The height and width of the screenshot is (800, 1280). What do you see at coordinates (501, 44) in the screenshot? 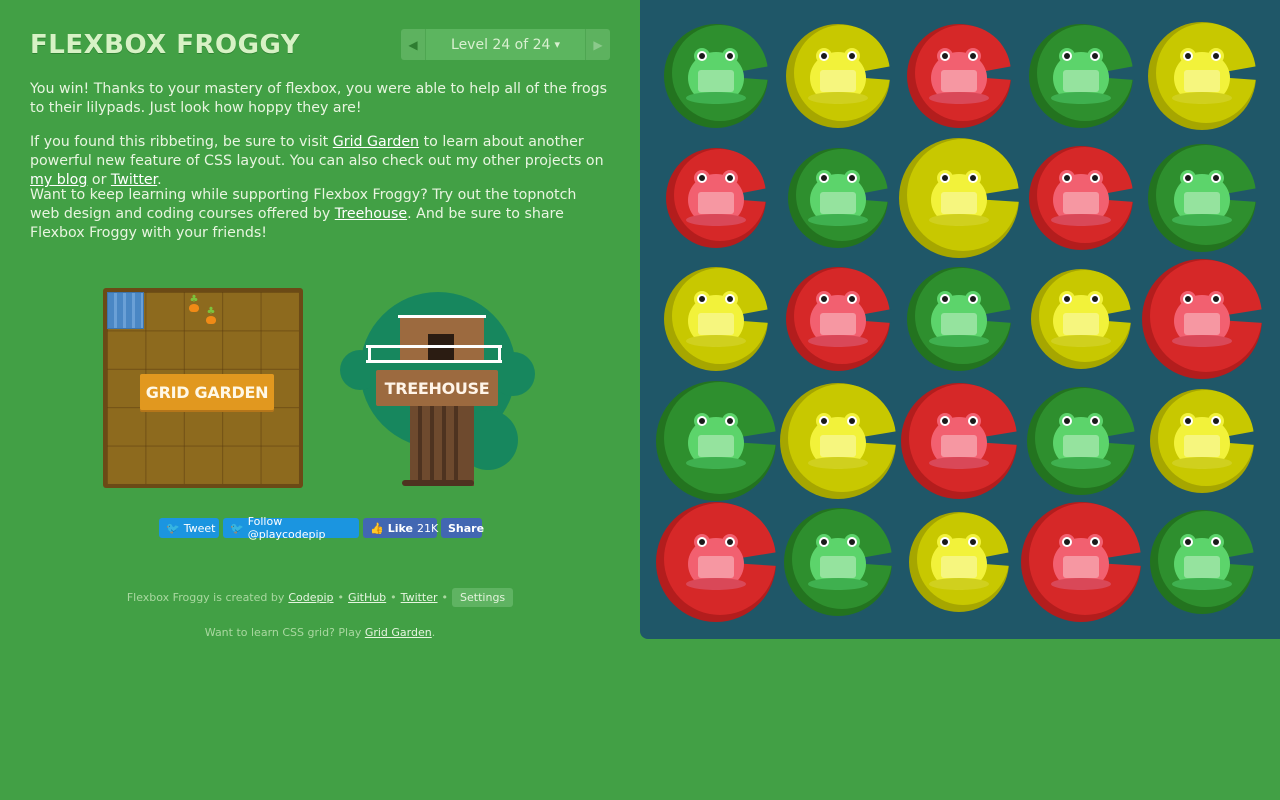
I see `level-indicator-text: Level 24 of 24` at bounding box center [501, 44].